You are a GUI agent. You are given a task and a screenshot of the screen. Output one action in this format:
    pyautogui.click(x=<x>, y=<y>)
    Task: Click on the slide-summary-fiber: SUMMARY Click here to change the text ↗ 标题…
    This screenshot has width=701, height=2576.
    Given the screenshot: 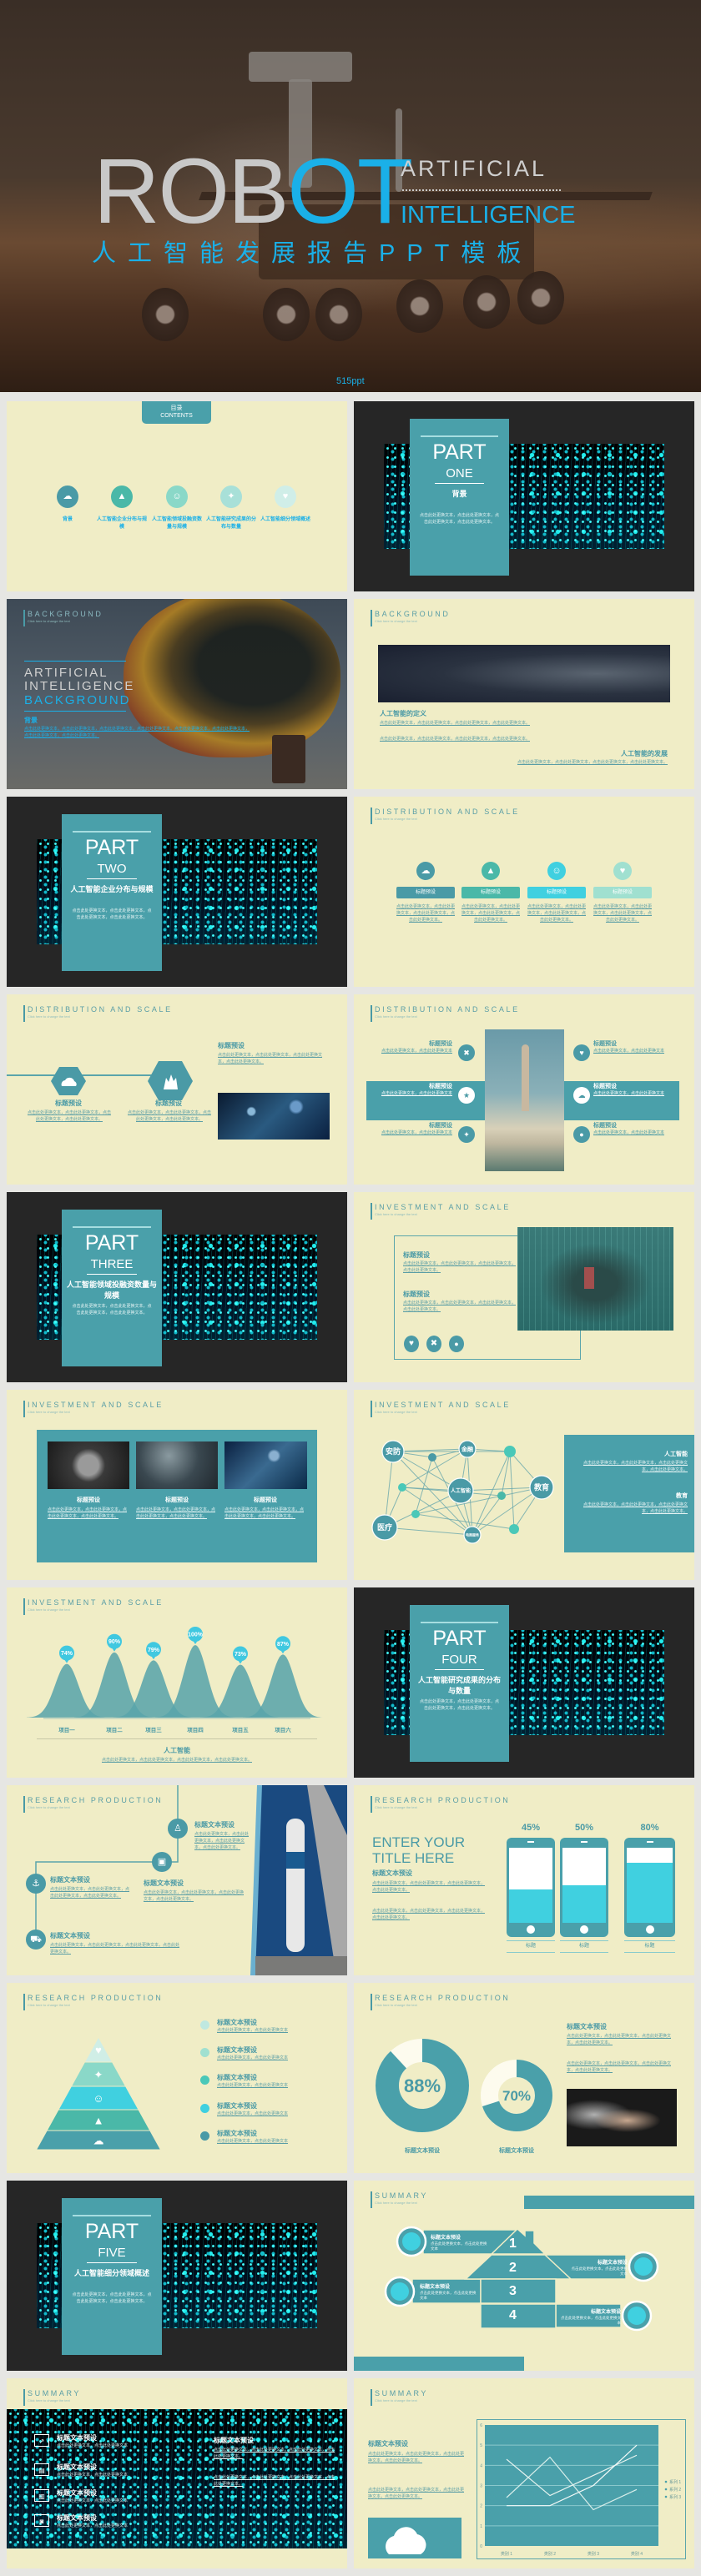 What is the action you would take?
    pyautogui.click(x=177, y=2473)
    